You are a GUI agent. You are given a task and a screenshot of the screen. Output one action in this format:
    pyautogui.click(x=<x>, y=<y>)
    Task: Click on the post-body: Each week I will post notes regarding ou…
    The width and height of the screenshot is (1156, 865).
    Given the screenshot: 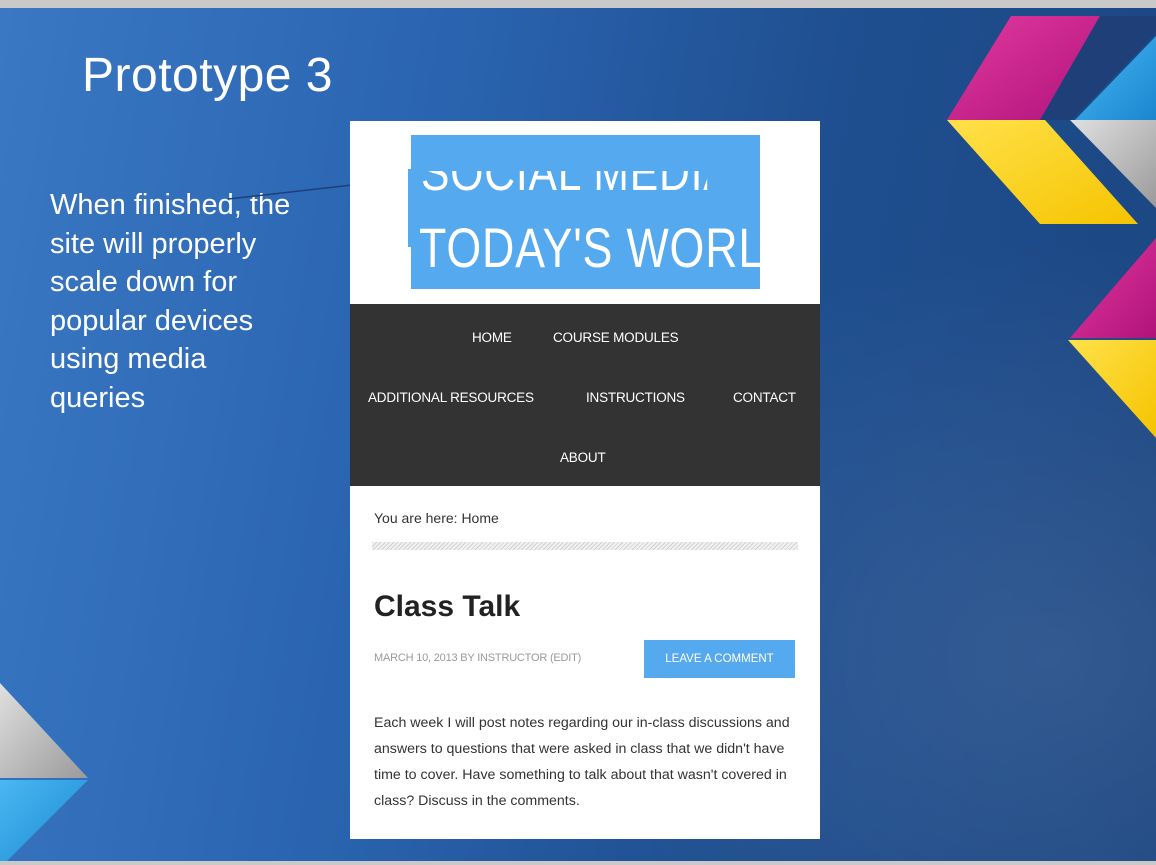 What is the action you would take?
    pyautogui.click(x=582, y=762)
    